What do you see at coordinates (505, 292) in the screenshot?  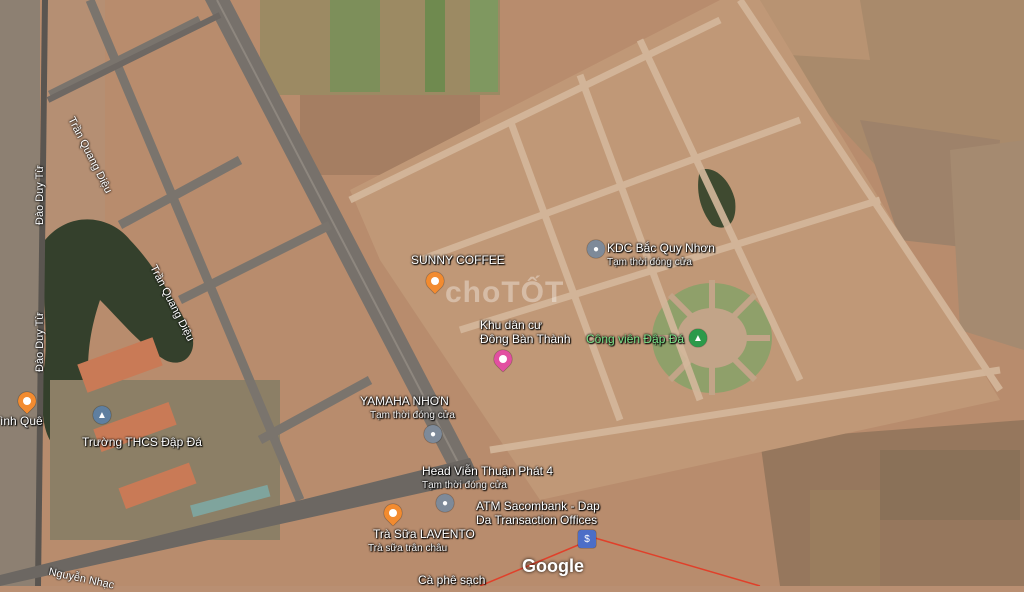 I see `chotot-watermark: choTỐT` at bounding box center [505, 292].